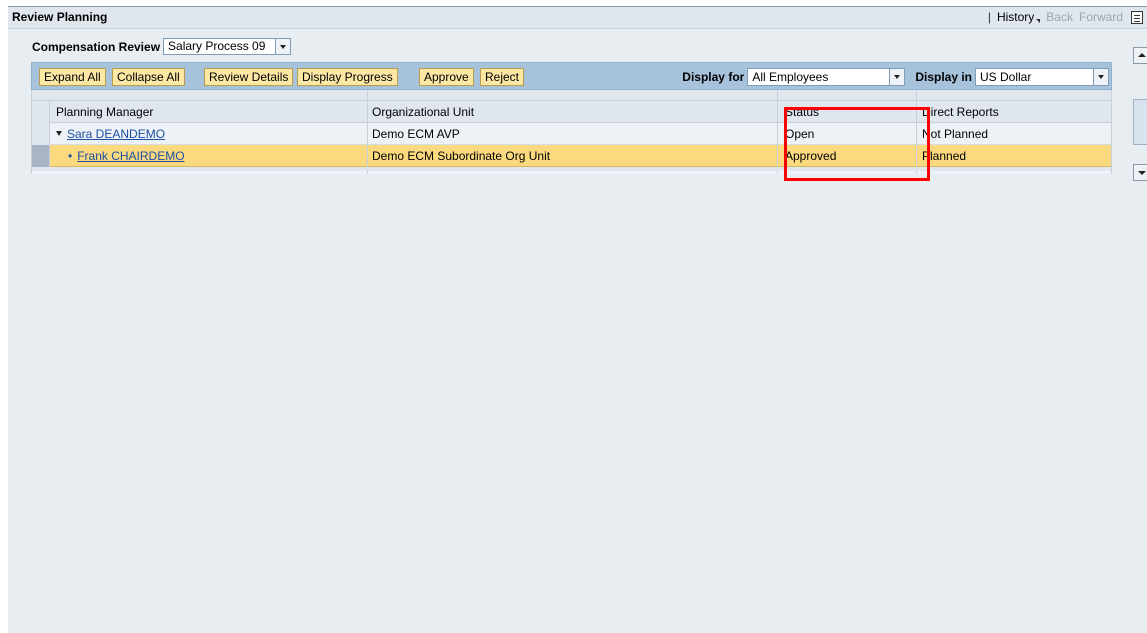 The height and width of the screenshot is (633, 1147). What do you see at coordinates (130, 156) in the screenshot?
I see `manager-link: Frank CHAIRDEMO` at bounding box center [130, 156].